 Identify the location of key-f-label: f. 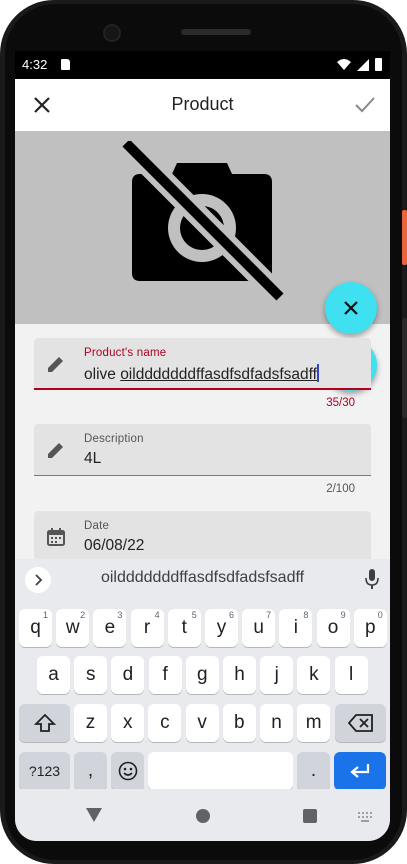
(165, 674).